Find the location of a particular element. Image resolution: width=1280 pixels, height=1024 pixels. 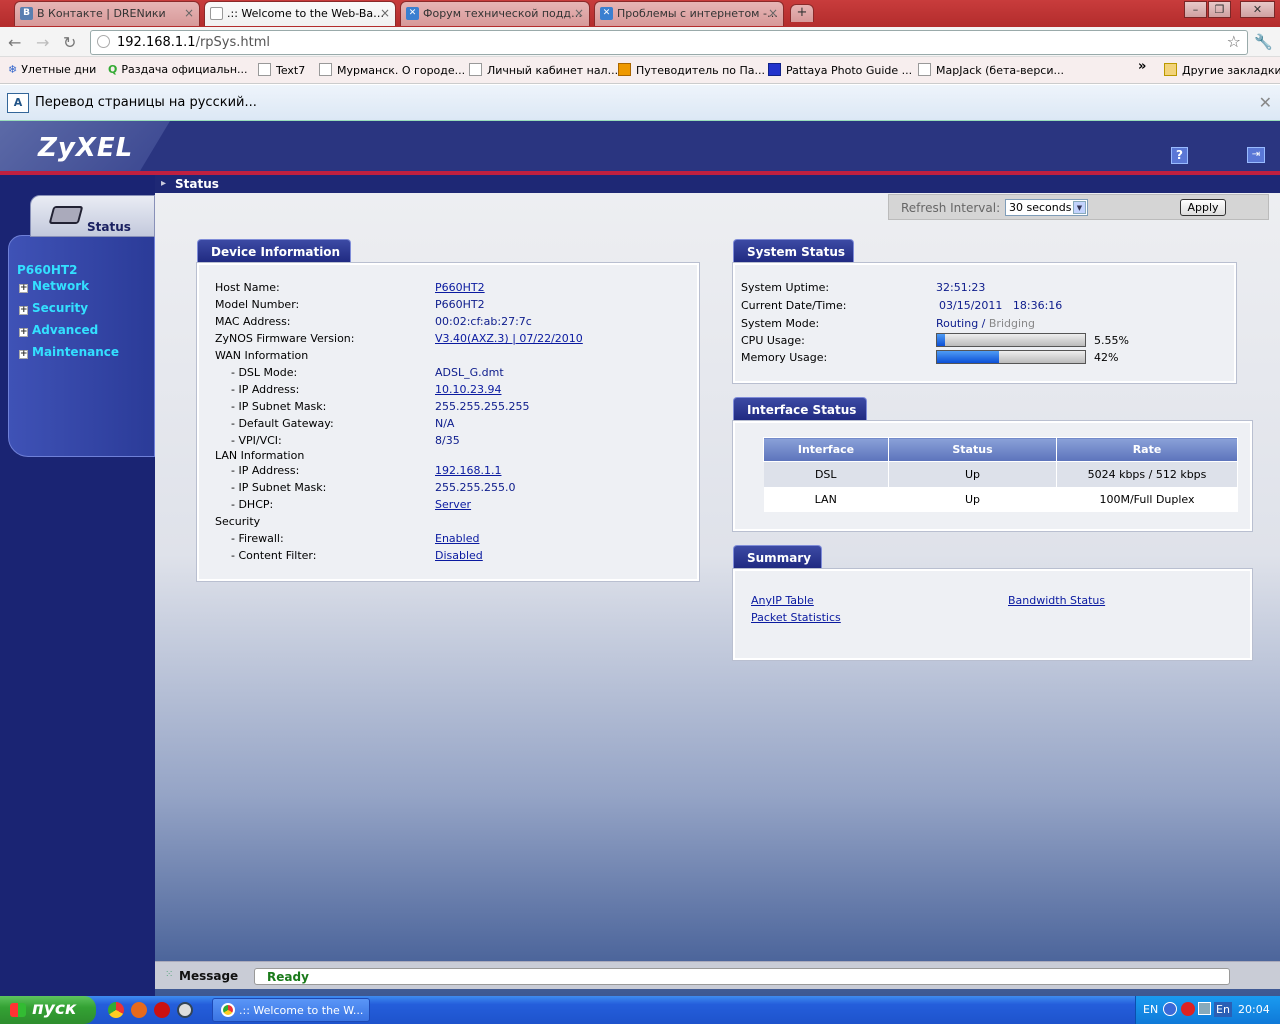

page-info-icon is located at coordinates (103, 41).